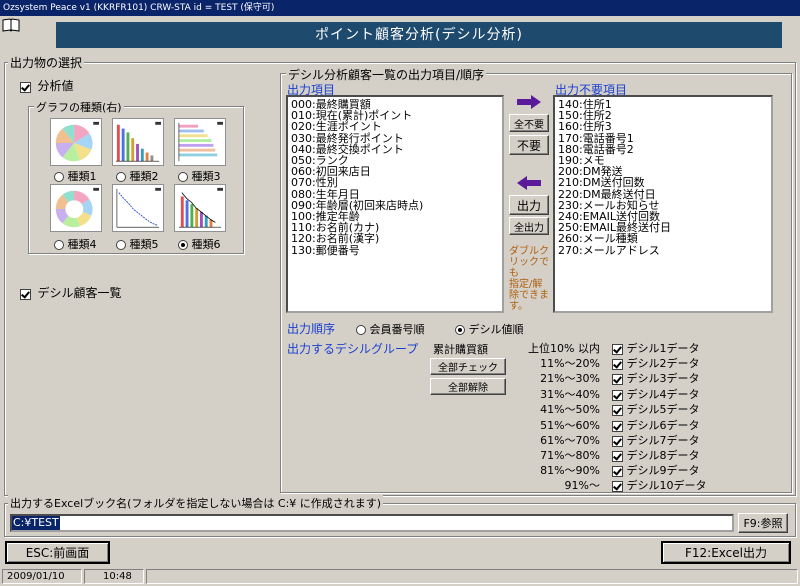  Describe the element at coordinates (529, 226) in the screenshot. I see `all-output-button: 全出力` at that location.